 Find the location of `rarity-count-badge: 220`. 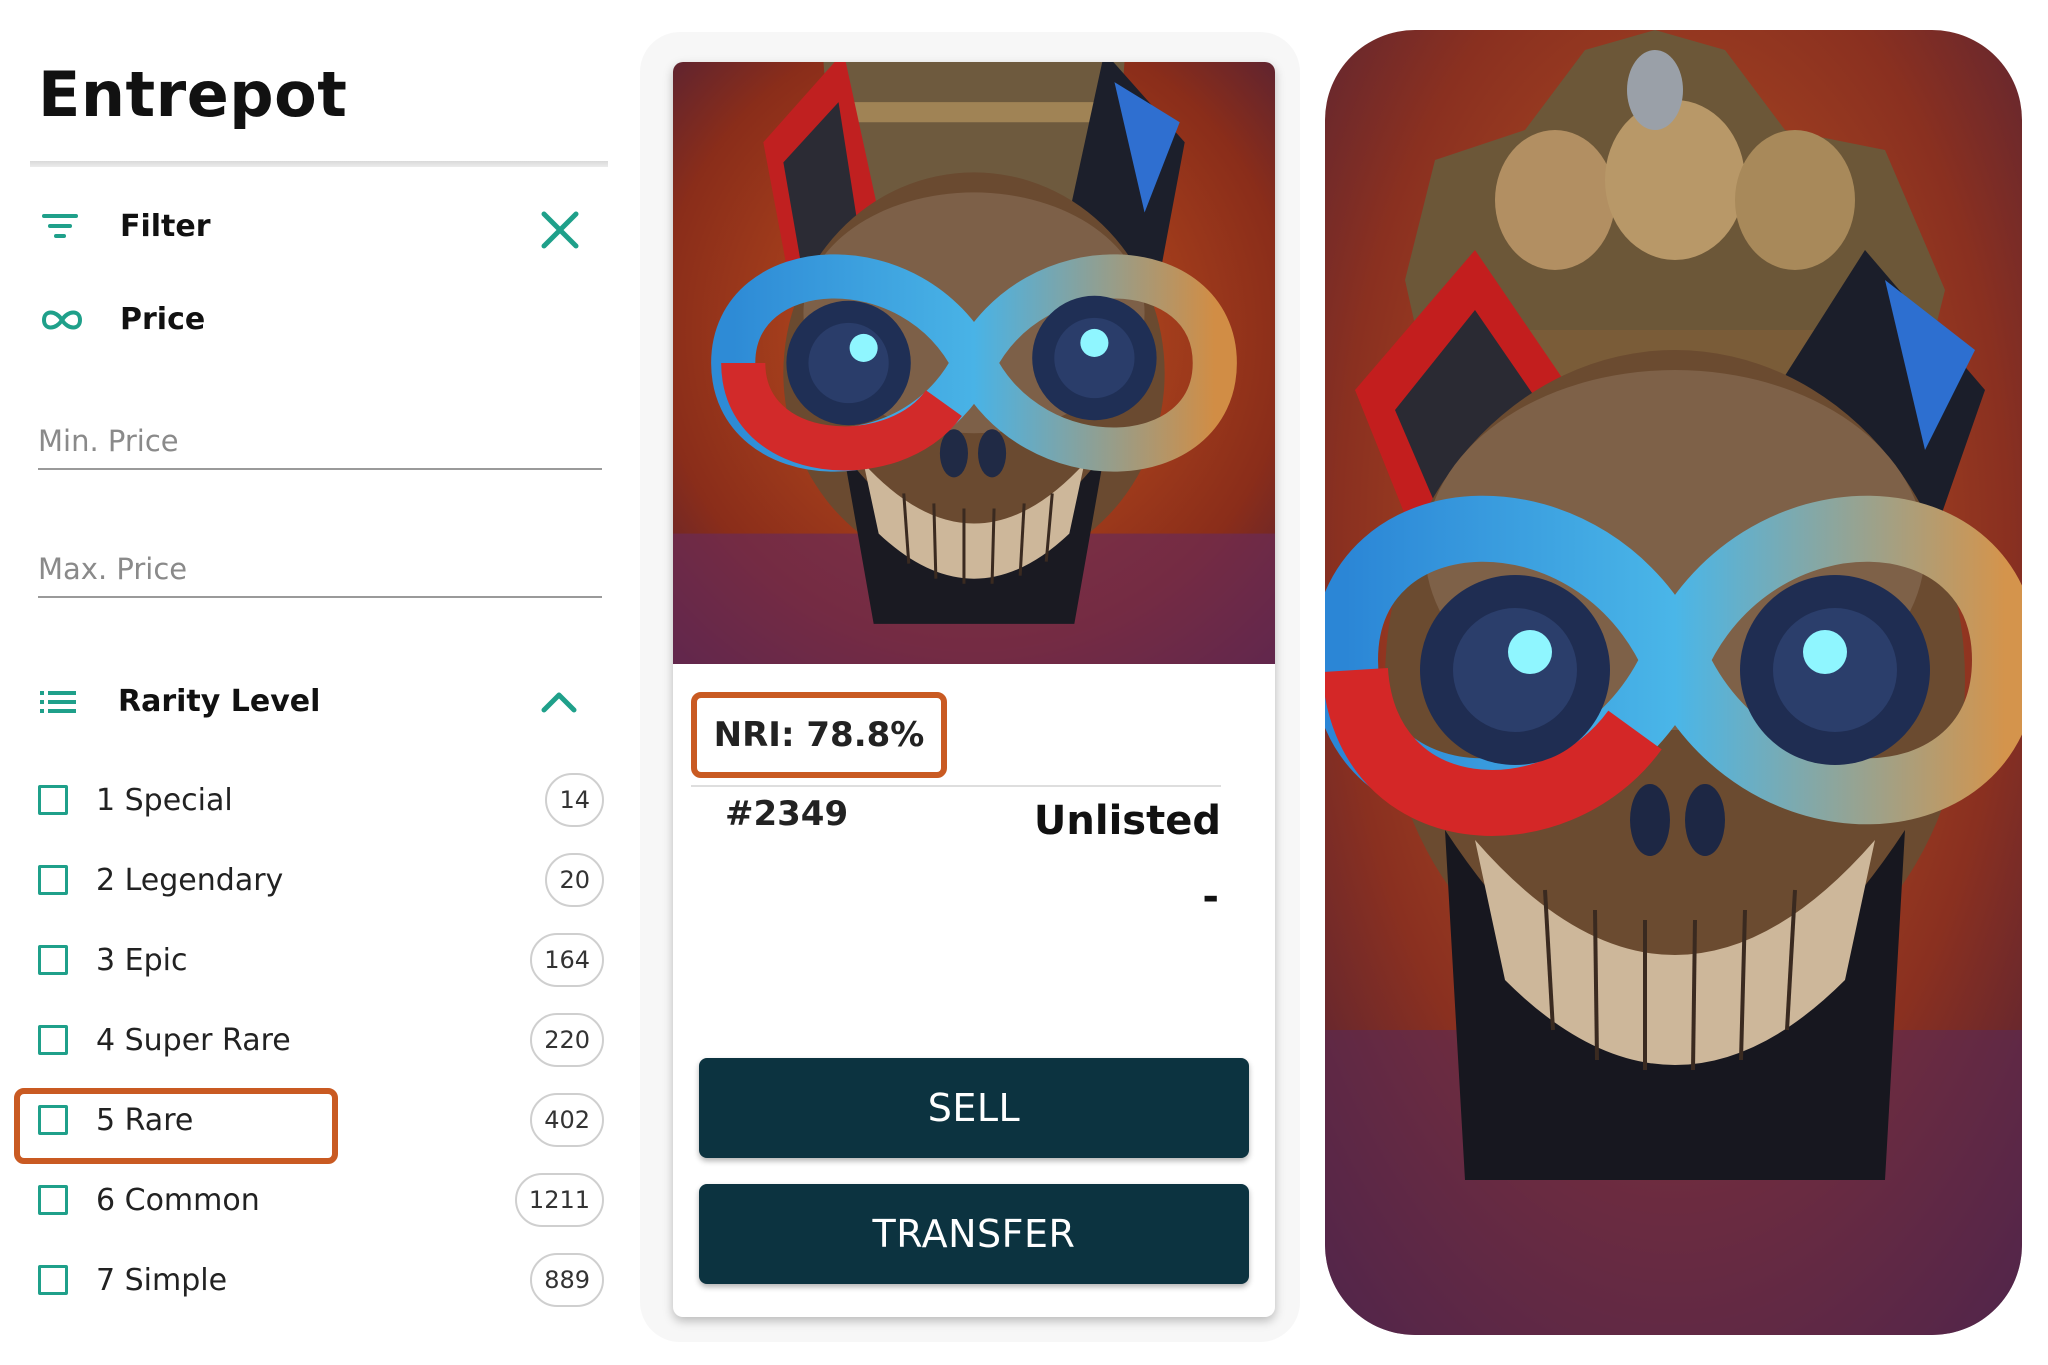

rarity-count-badge: 220 is located at coordinates (567, 1040).